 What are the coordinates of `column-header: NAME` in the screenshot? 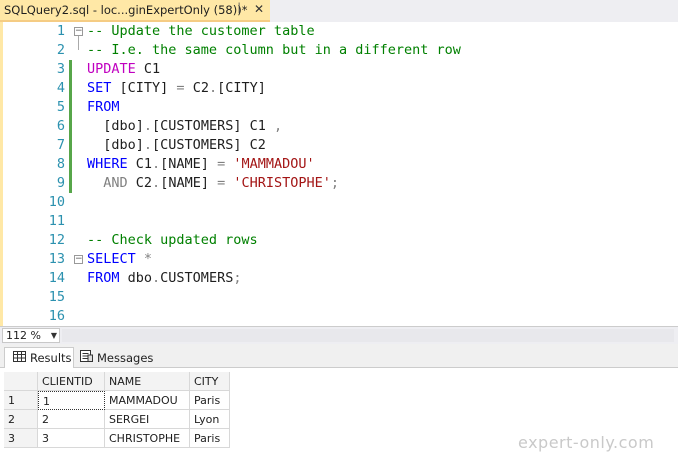 It's located at (147, 381).